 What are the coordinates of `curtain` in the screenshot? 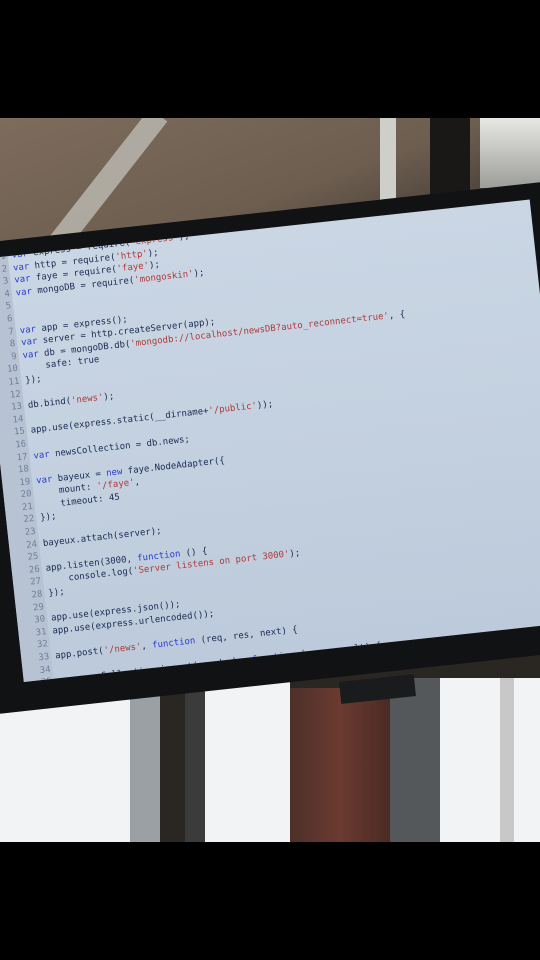 It's located at (340, 765).